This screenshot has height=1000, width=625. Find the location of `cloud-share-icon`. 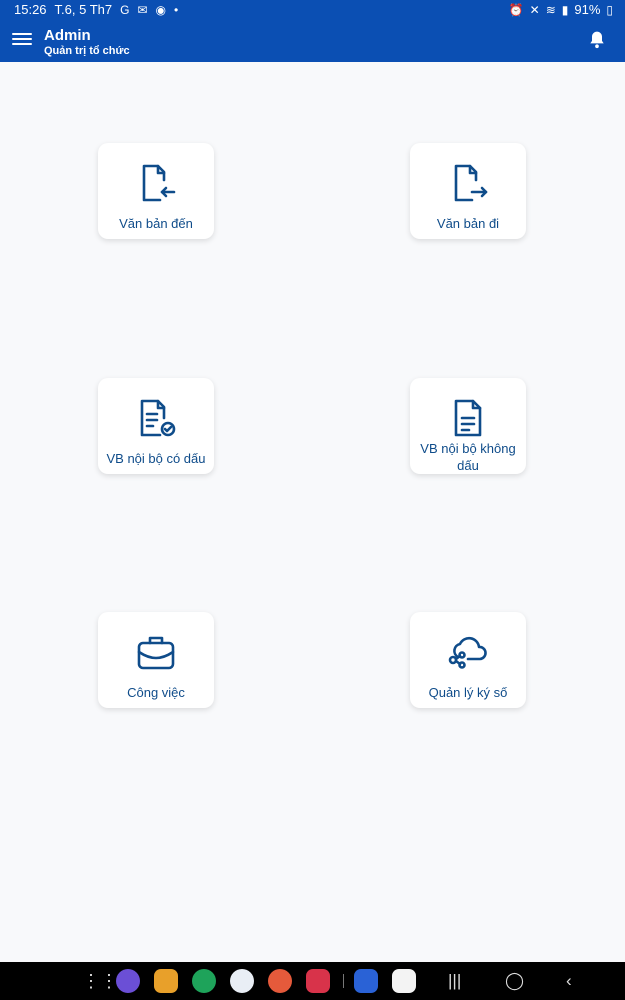

cloud-share-icon is located at coordinates (467, 652).